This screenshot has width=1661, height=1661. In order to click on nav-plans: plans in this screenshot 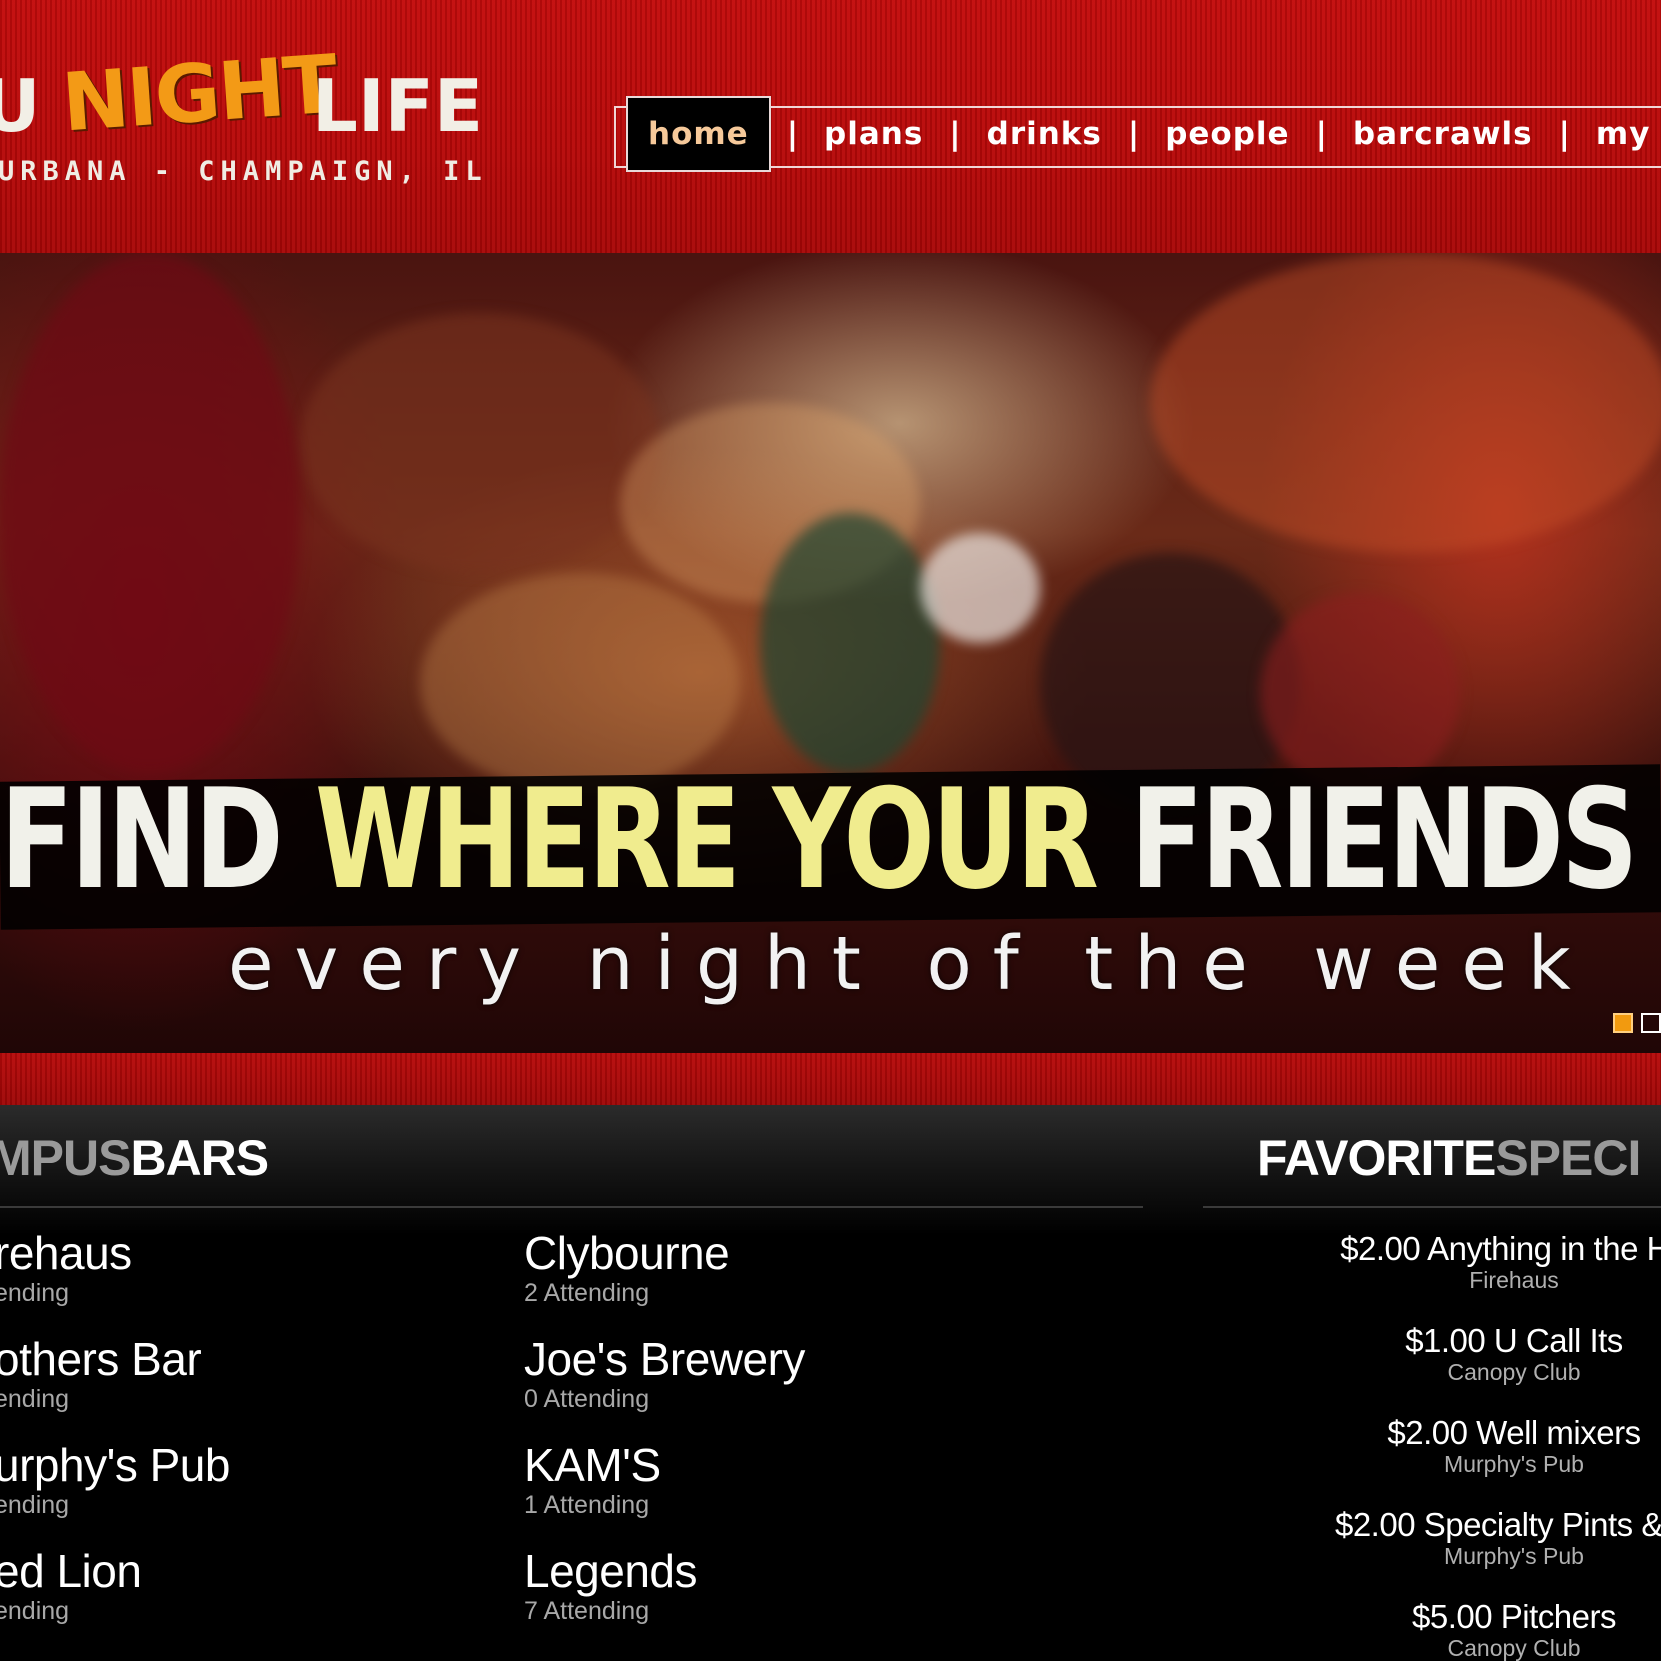, I will do `click(873, 134)`.